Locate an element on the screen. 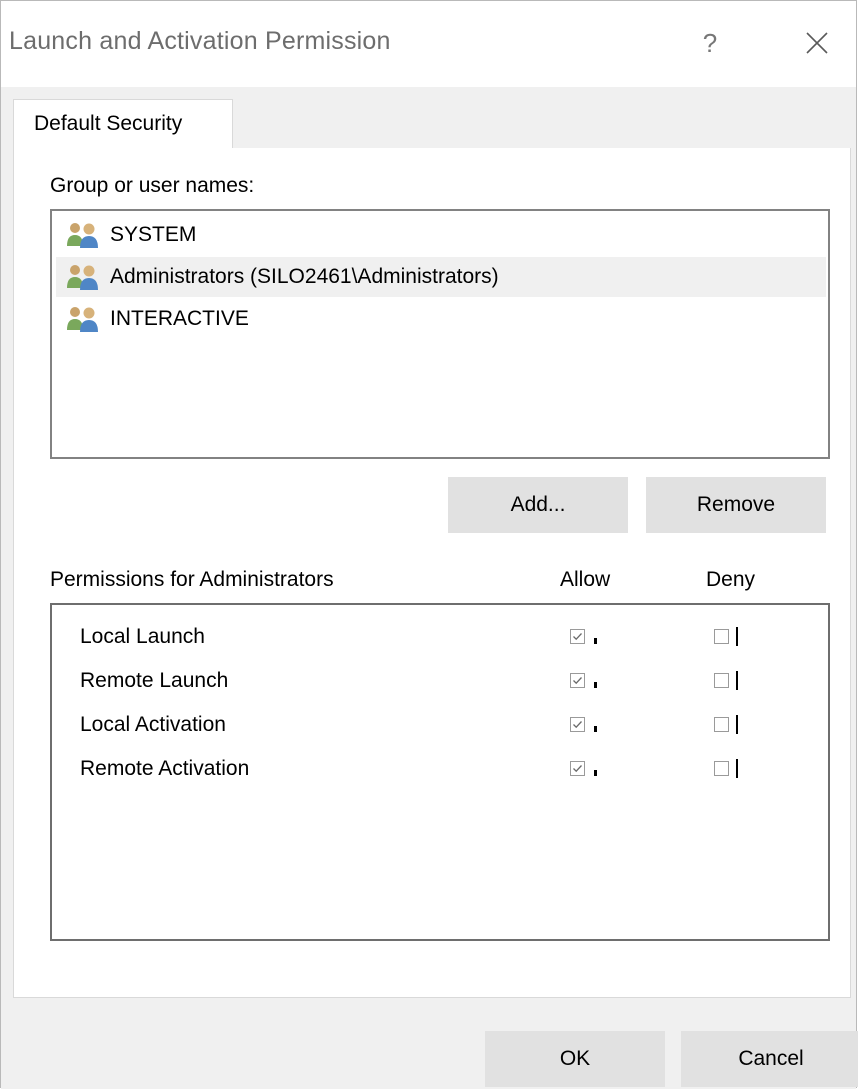  permission-name: Local Activation is located at coordinates (153, 724).